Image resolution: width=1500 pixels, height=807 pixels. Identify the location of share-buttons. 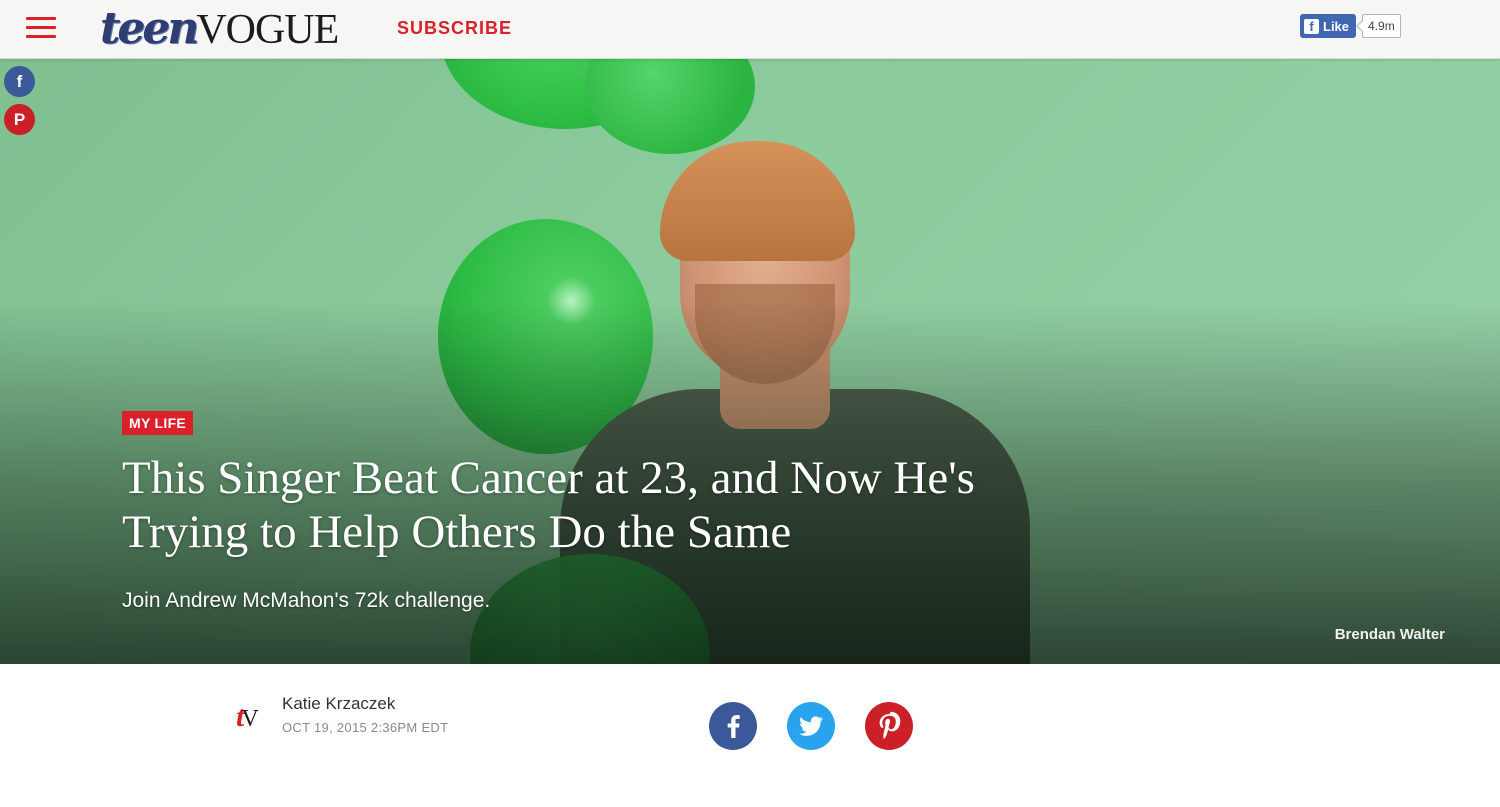
(826, 726).